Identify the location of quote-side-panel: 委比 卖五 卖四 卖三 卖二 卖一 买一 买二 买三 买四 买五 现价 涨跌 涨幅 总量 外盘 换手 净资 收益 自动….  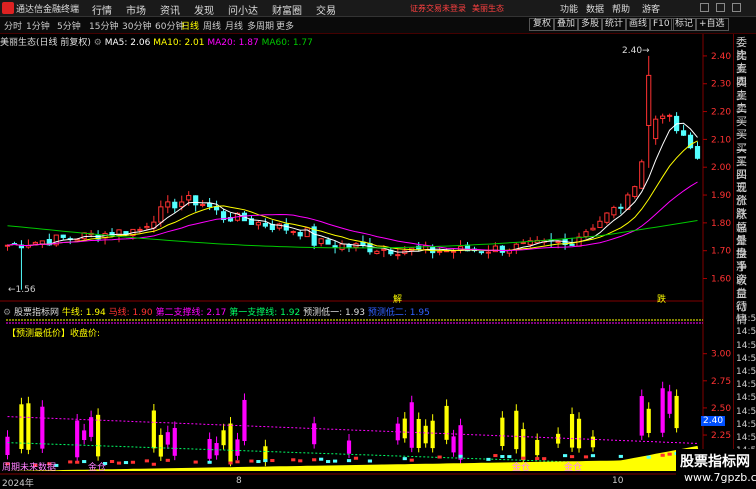
(744, 260).